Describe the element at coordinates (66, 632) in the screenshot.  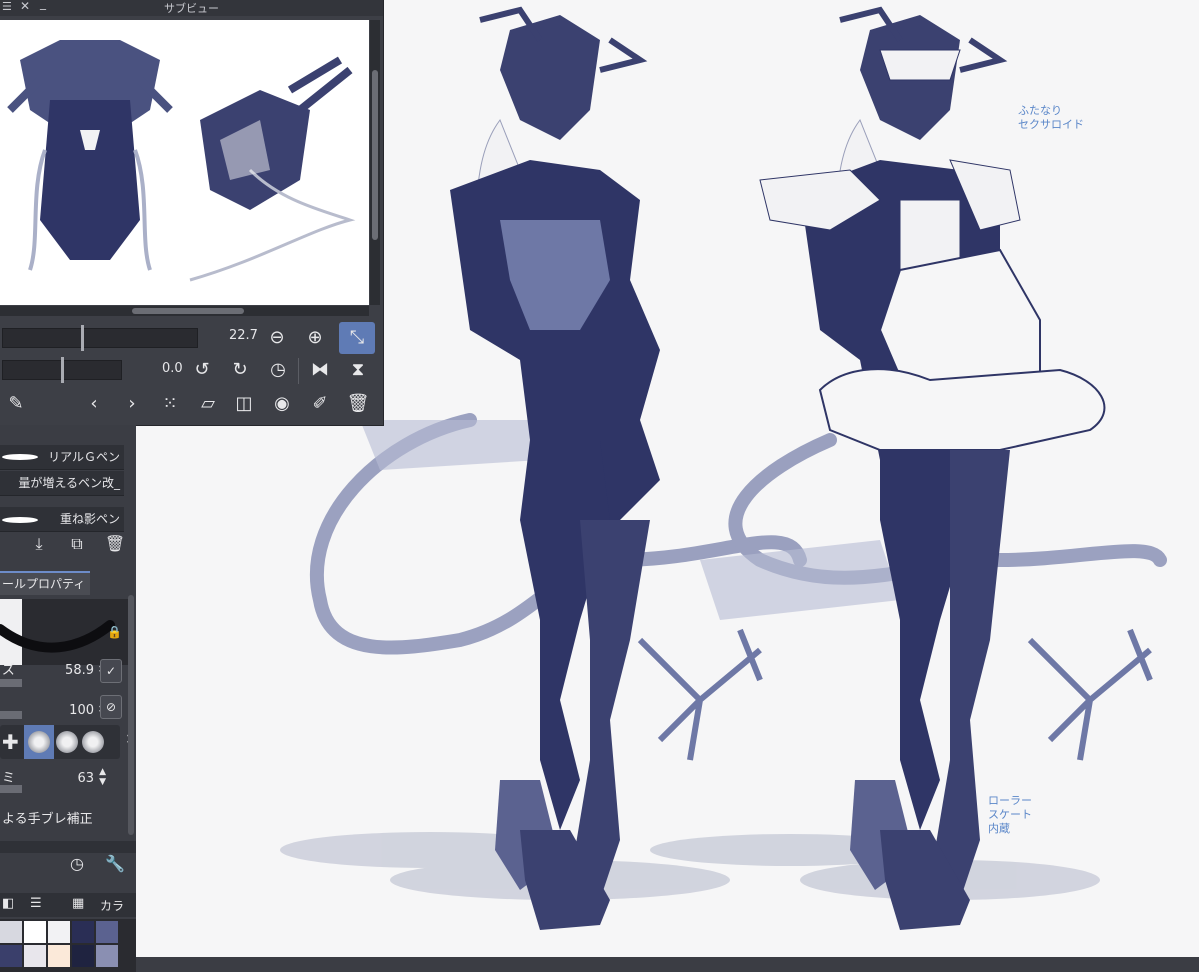
I see `brush-preview: 🔒` at that location.